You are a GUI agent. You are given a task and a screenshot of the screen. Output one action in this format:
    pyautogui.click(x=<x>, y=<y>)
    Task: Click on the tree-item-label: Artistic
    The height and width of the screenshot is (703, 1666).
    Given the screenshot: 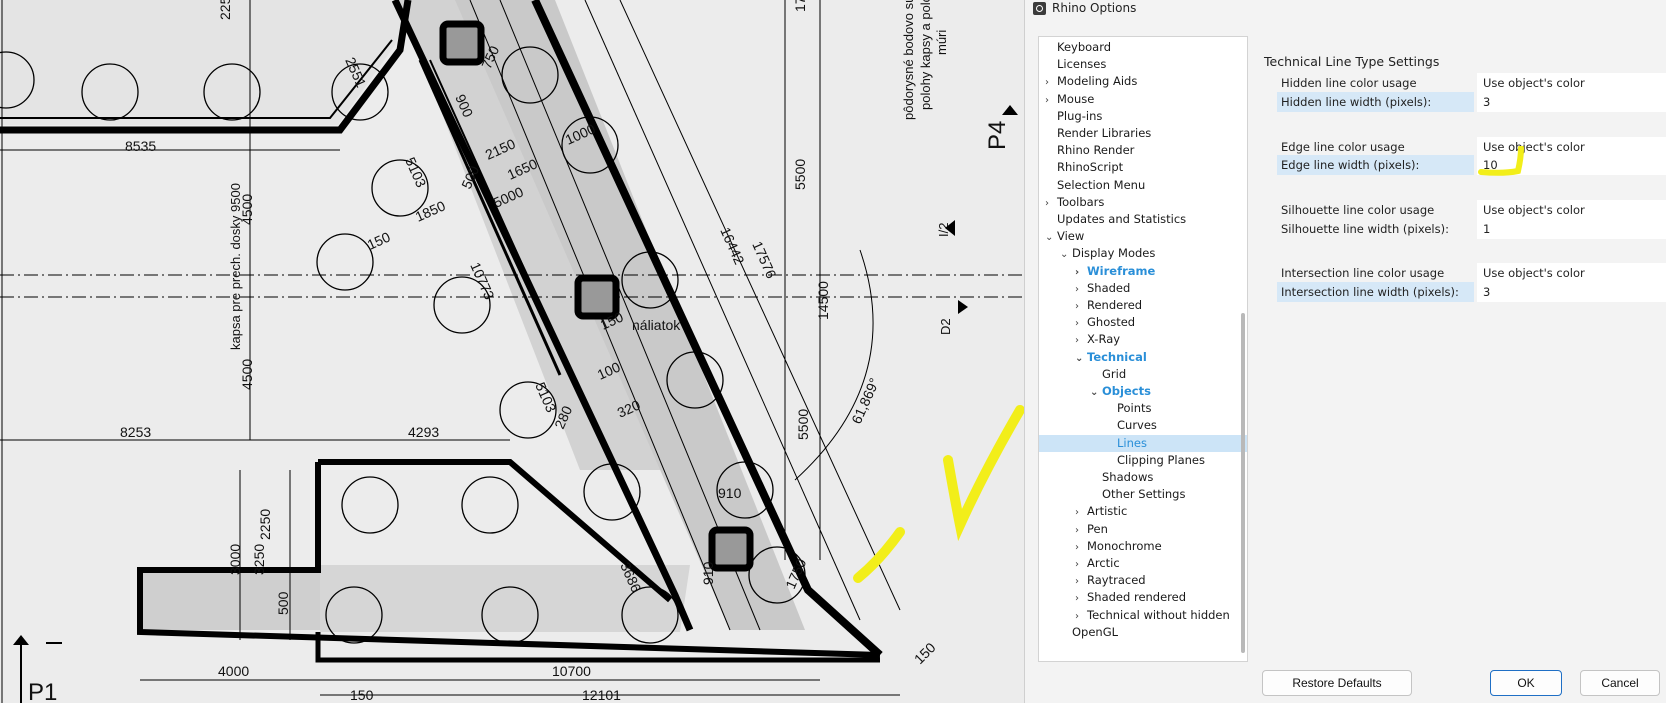 What is the action you would take?
    pyautogui.click(x=1107, y=511)
    